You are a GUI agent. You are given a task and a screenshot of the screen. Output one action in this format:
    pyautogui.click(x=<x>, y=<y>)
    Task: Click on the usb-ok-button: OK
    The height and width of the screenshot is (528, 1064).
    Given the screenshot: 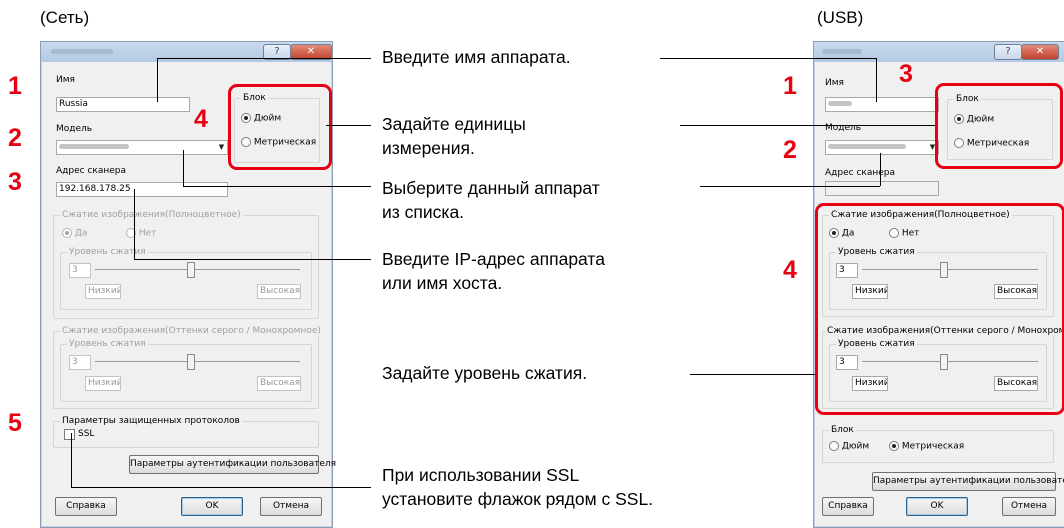 What is the action you would take?
    pyautogui.click(x=937, y=506)
    